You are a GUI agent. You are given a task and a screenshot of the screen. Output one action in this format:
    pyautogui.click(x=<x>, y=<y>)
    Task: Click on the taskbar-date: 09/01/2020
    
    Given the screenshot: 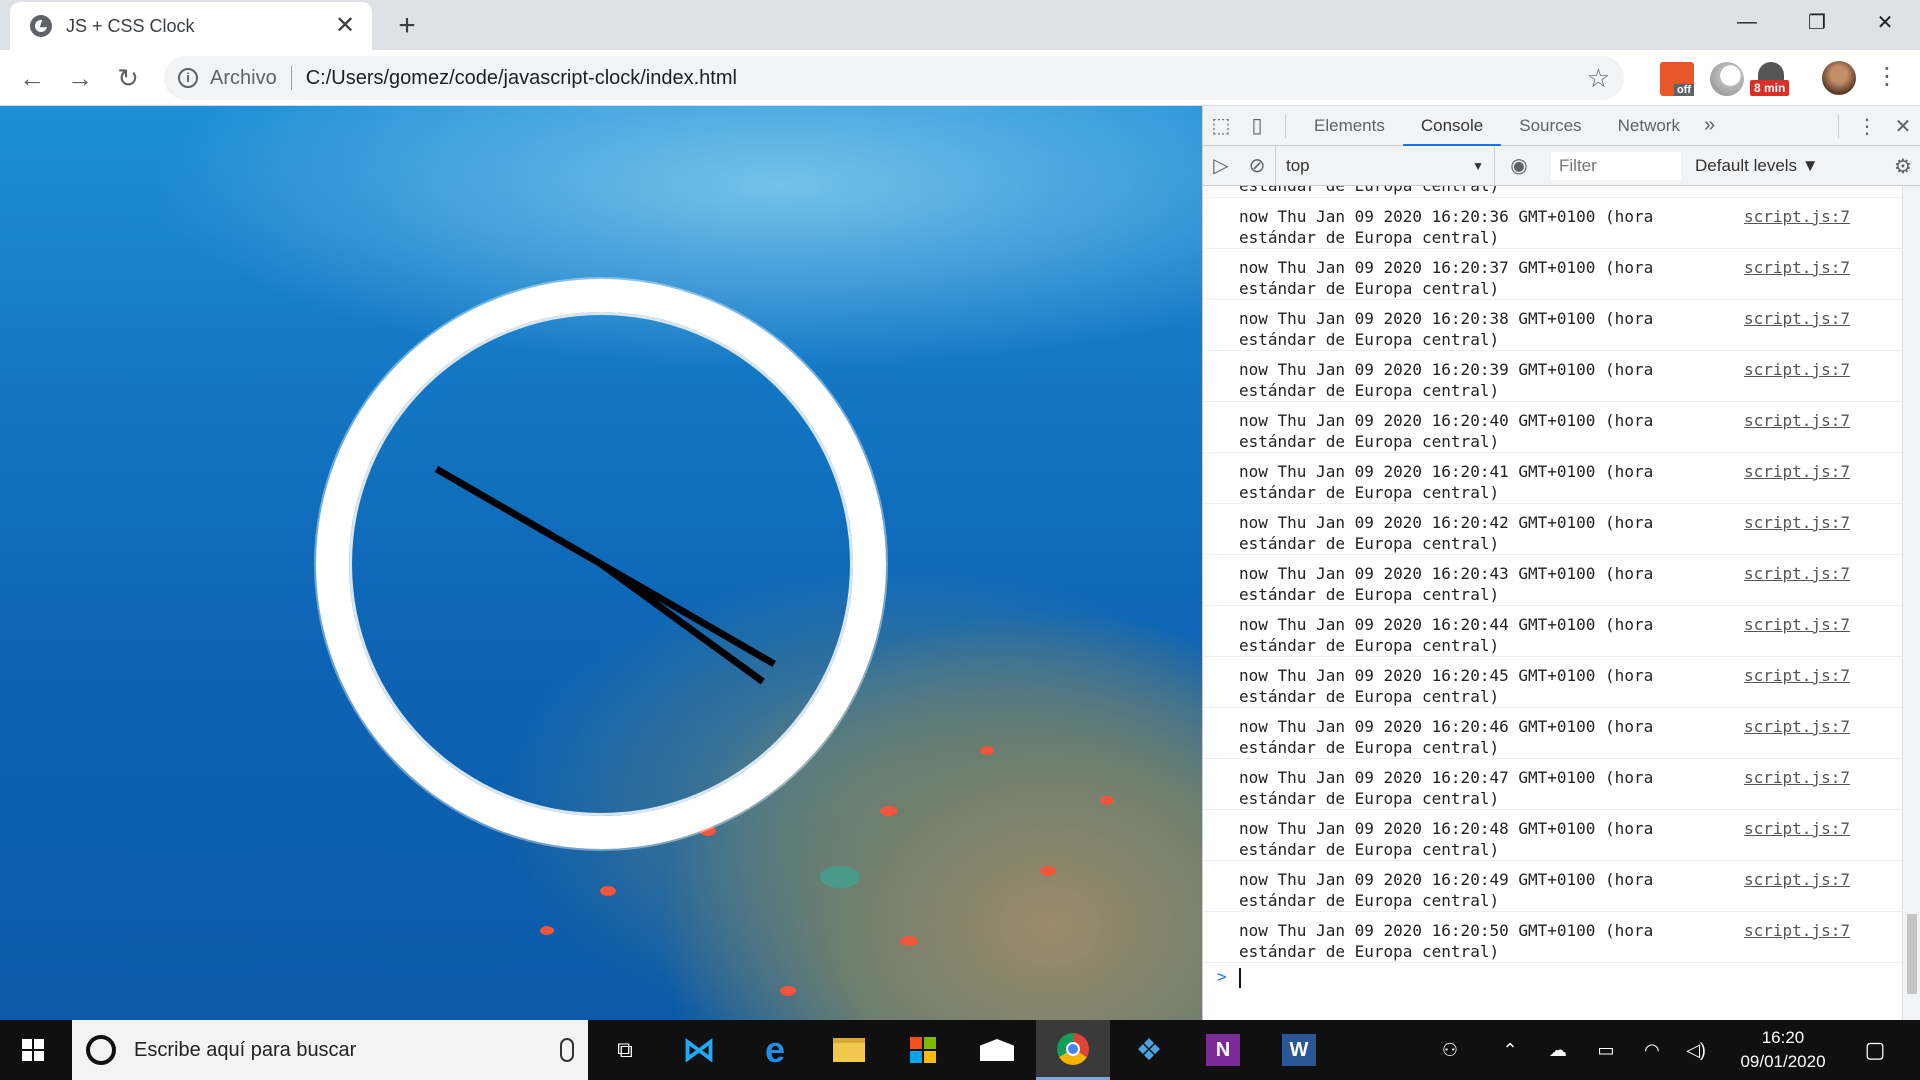 What is the action you would take?
    pyautogui.click(x=1783, y=1061)
    